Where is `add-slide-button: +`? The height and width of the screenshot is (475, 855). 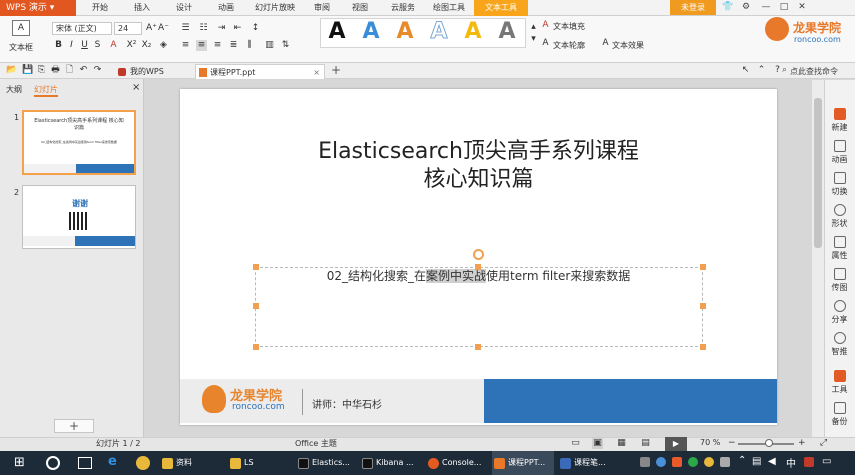 add-slide-button: + is located at coordinates (74, 426).